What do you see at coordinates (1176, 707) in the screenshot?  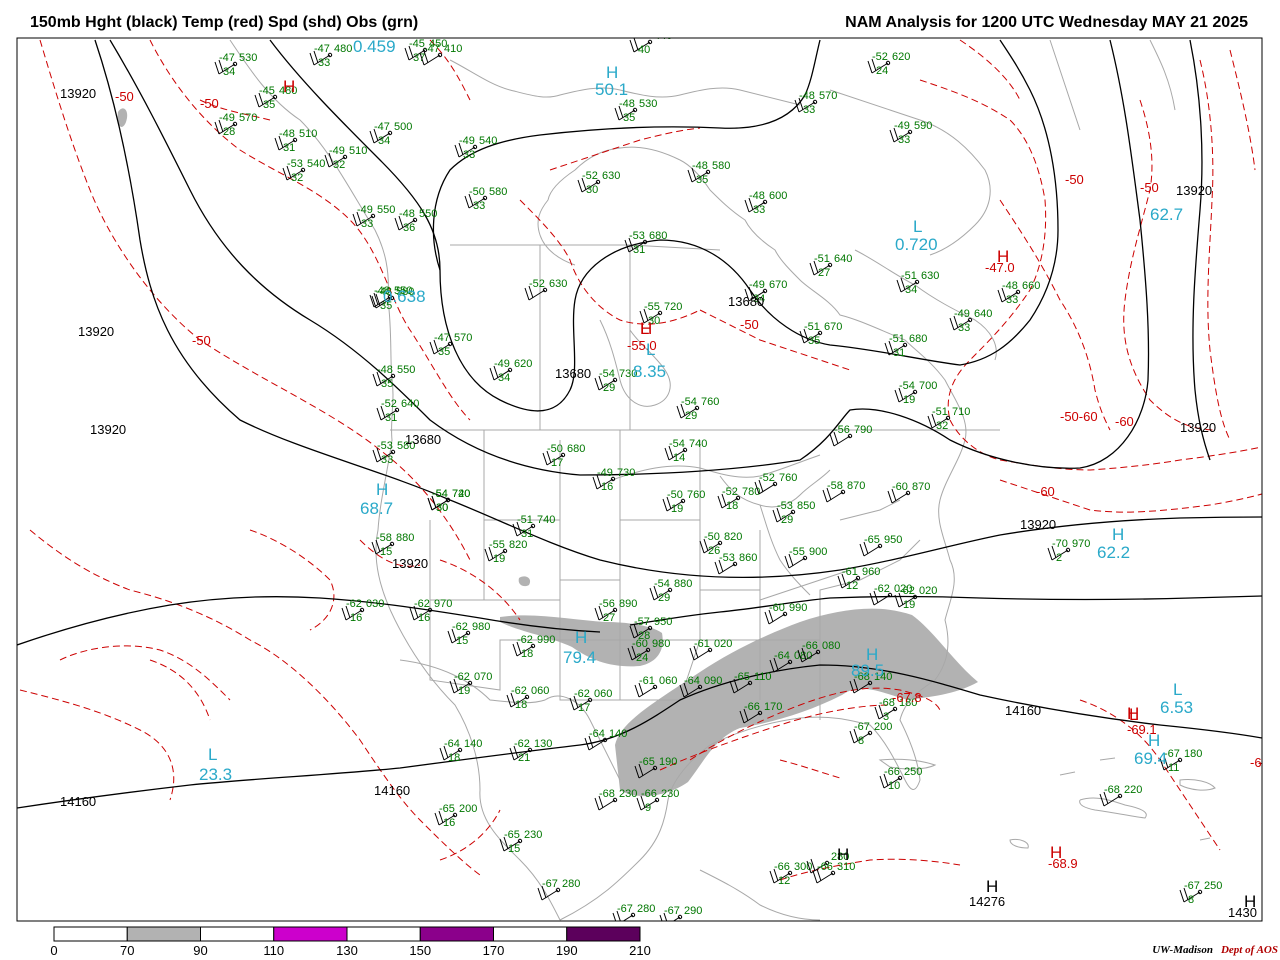 I see `speed-value-label: 6.53` at bounding box center [1176, 707].